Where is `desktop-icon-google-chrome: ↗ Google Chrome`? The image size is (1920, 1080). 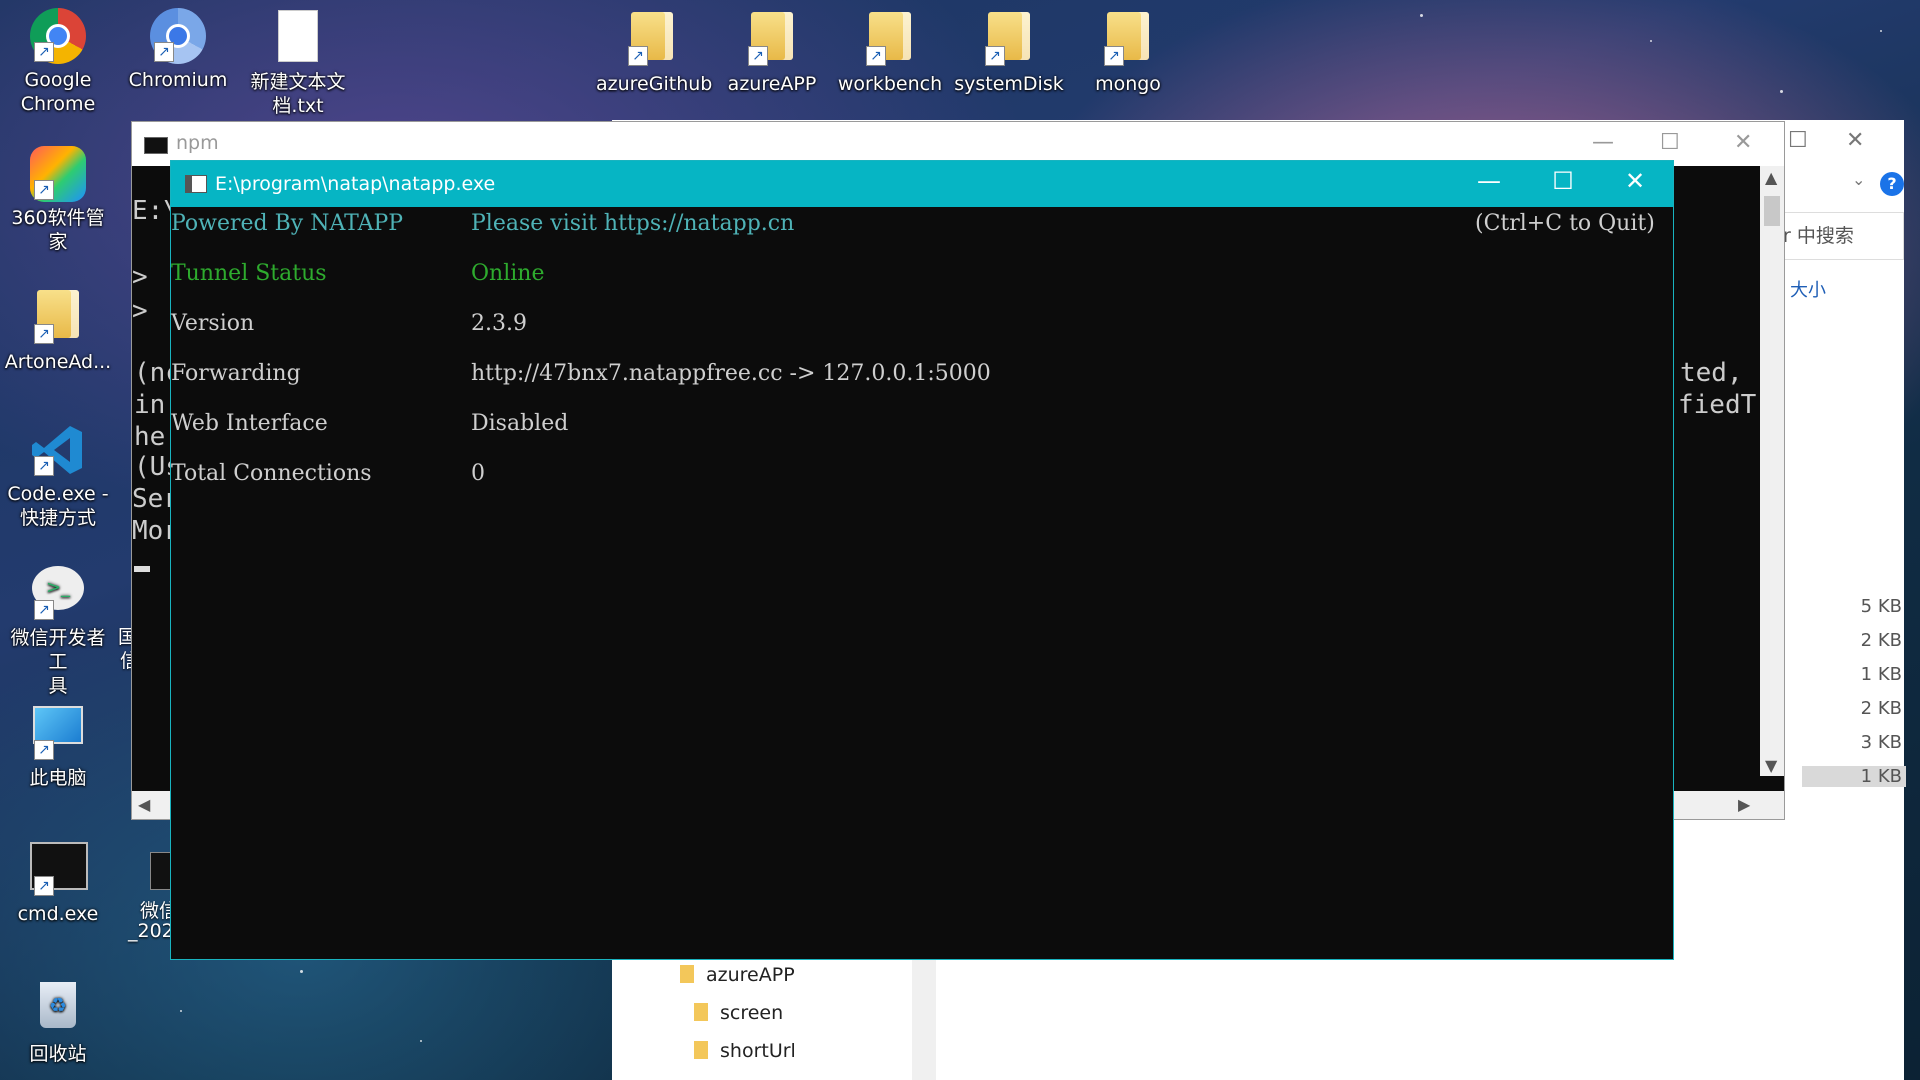 desktop-icon-google-chrome: ↗ Google Chrome is located at coordinates (58, 62).